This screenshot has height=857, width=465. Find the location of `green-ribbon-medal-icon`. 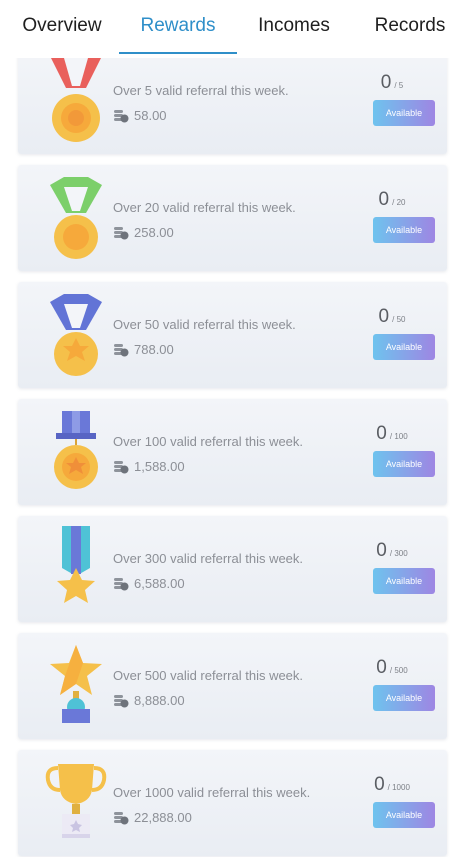

green-ribbon-medal-icon is located at coordinates (76, 218).